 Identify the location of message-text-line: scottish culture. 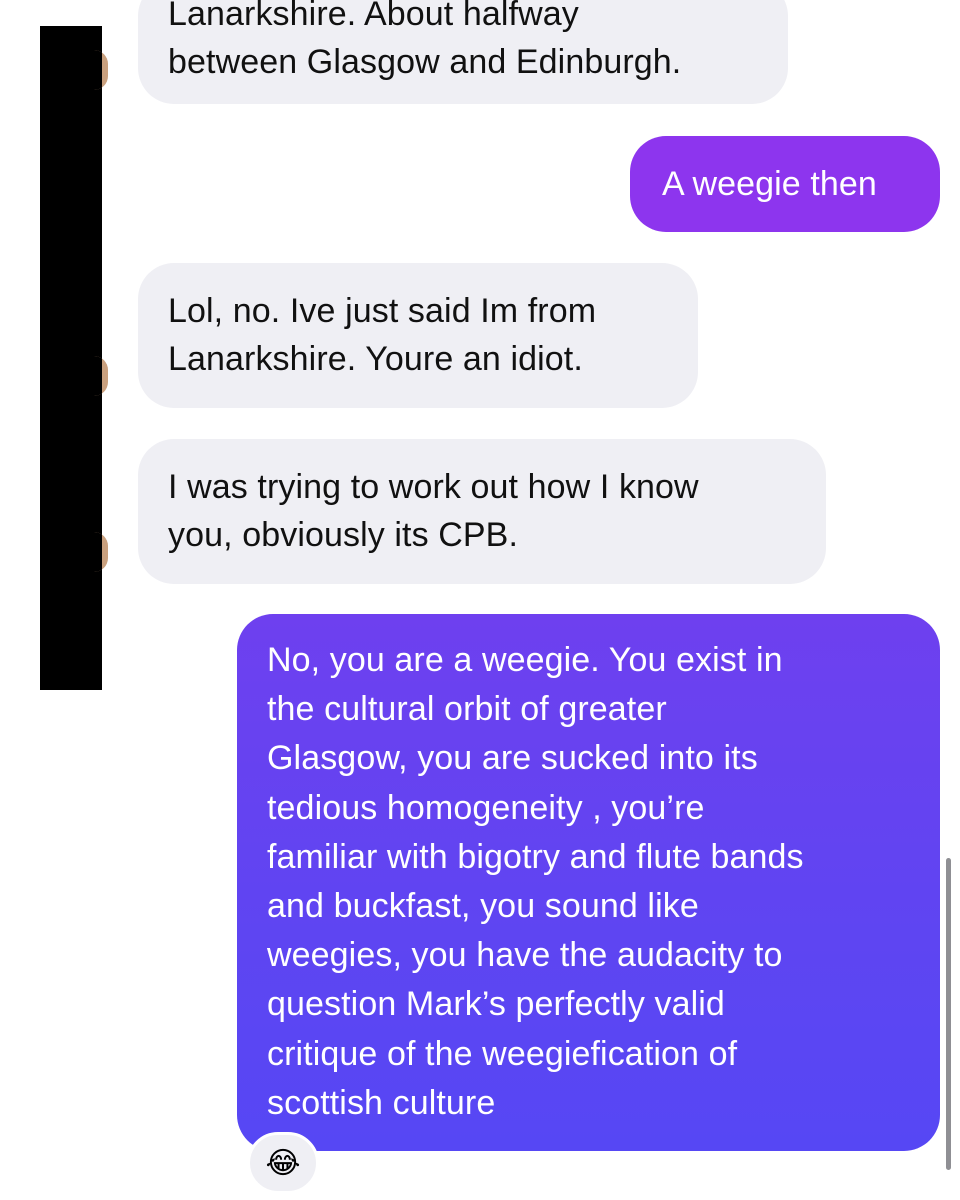
(381, 1102).